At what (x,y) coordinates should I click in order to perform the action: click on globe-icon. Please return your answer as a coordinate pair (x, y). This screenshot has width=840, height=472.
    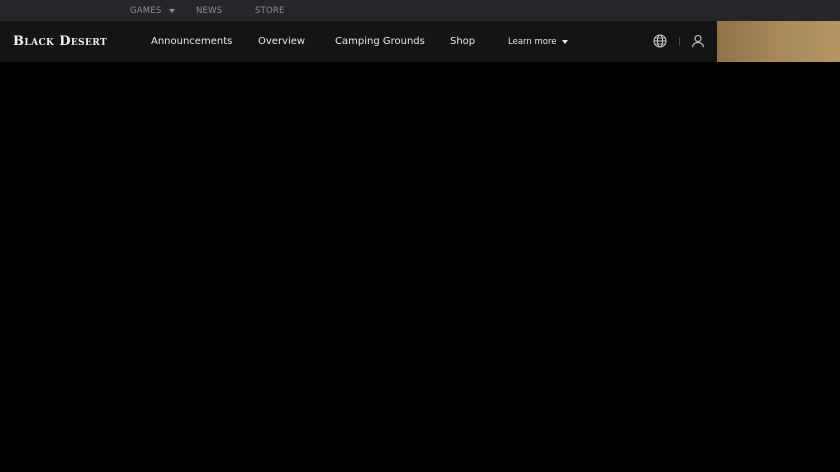
    Looking at the image, I should click on (660, 41).